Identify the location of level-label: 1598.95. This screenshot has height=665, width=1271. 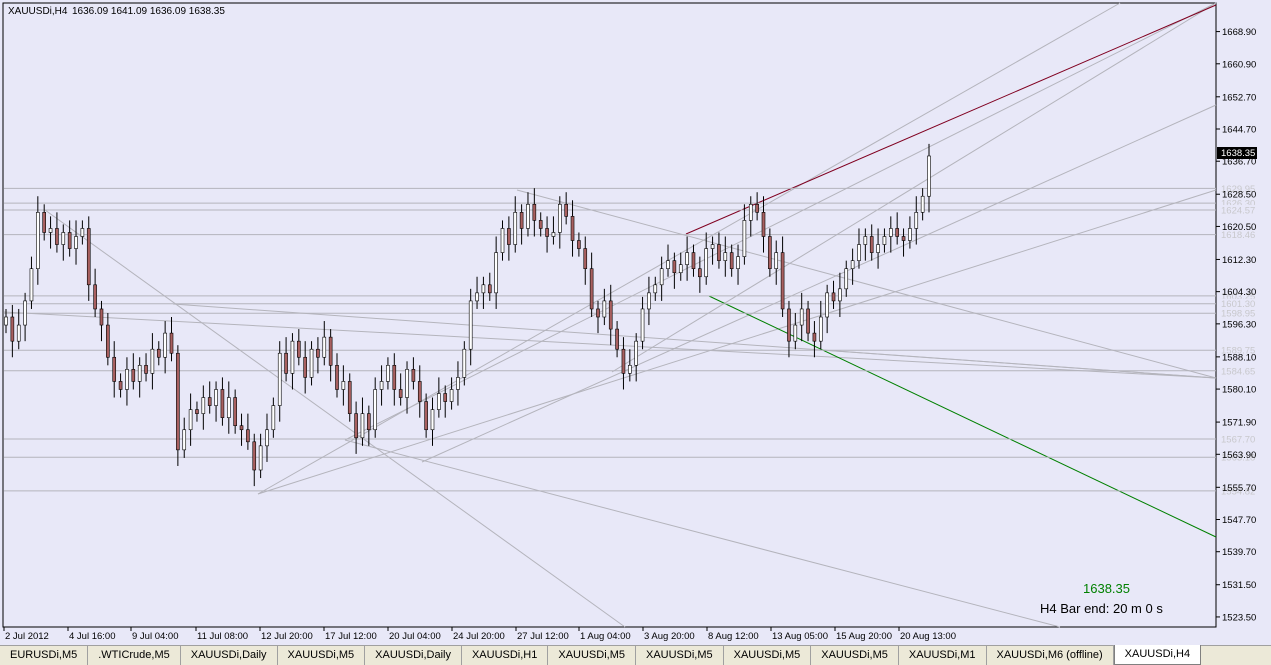
(1238, 314).